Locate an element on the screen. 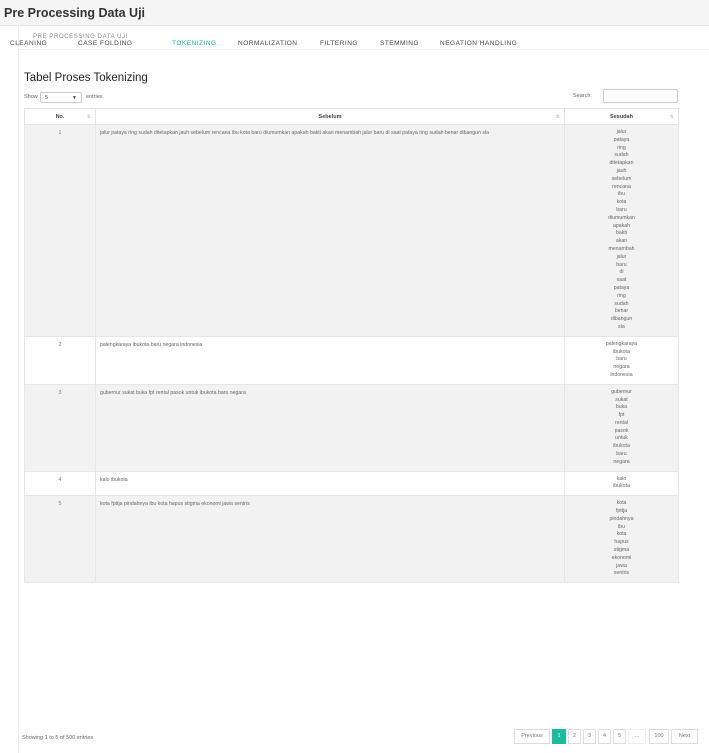 The height and width of the screenshot is (753, 709). token: sla is located at coordinates (621, 326).